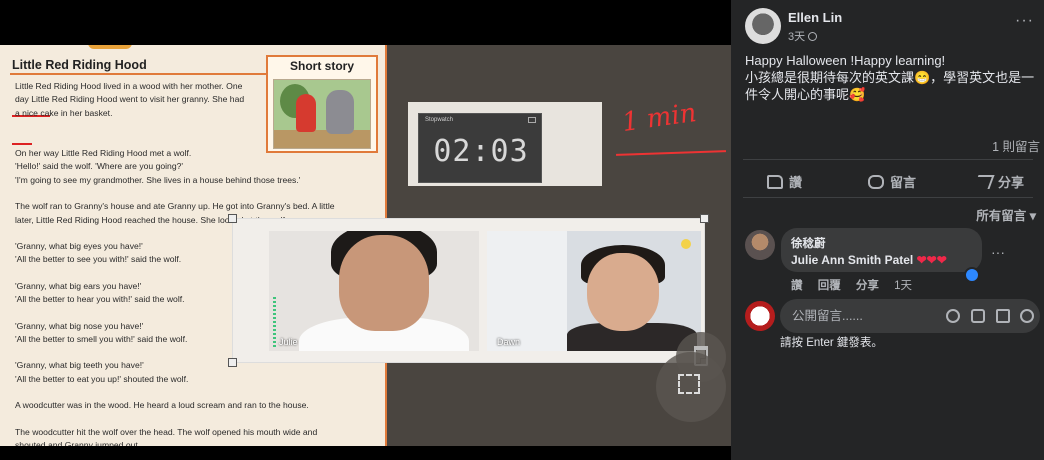  I want to click on globe-icon, so click(813, 36).